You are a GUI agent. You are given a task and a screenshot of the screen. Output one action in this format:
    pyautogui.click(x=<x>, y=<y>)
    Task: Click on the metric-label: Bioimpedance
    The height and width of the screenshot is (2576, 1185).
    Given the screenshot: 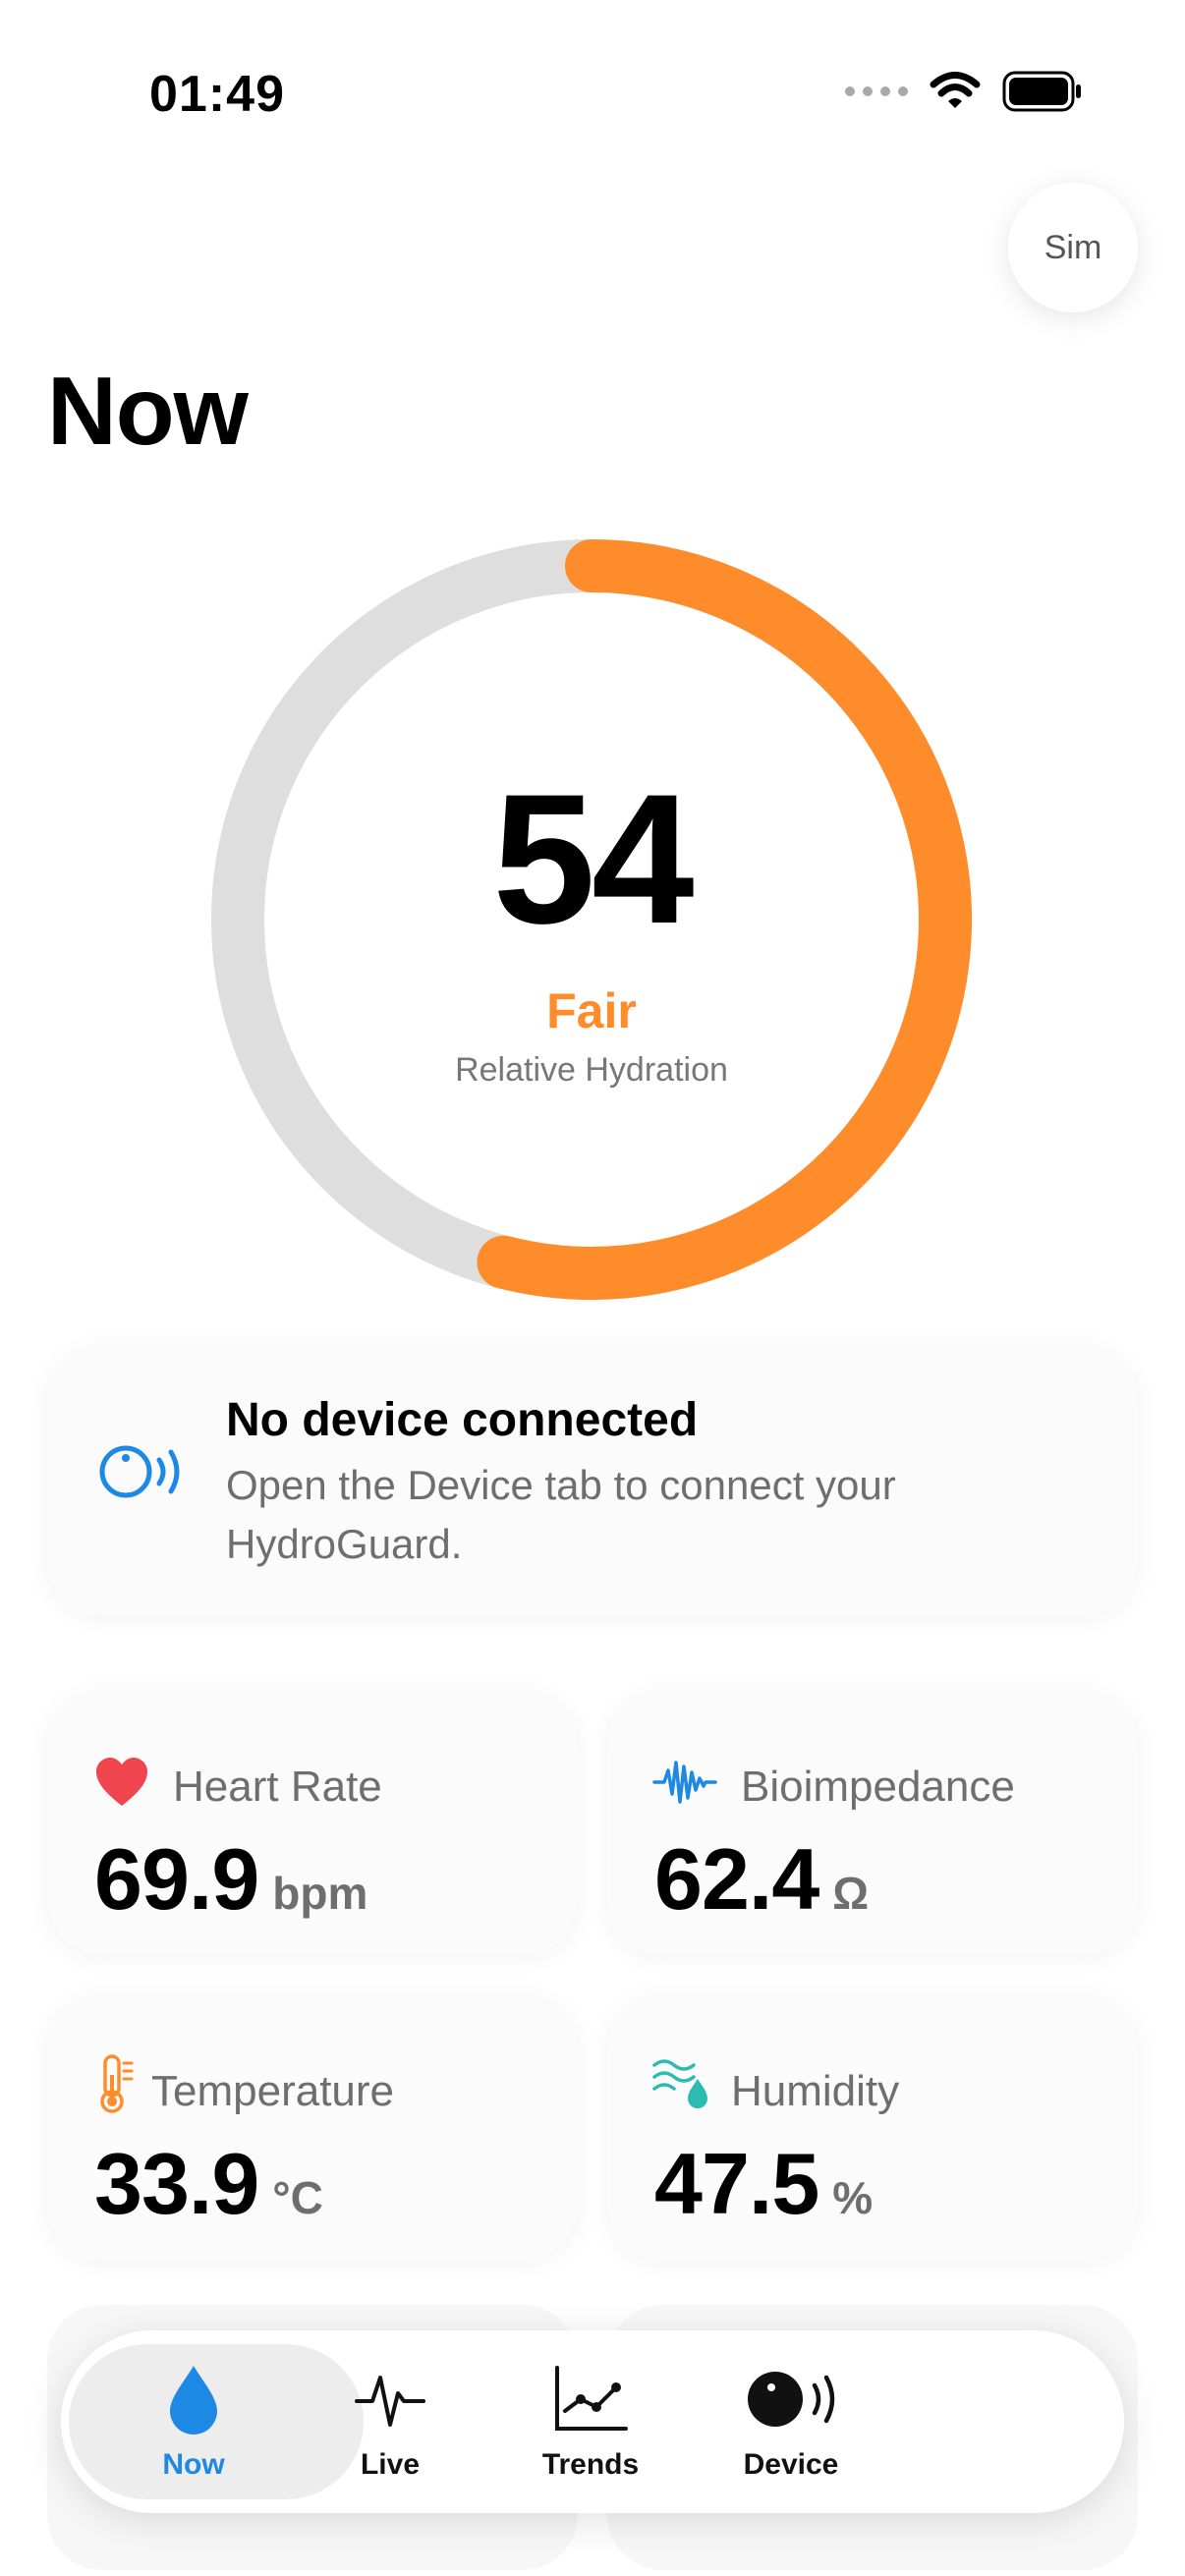 What is the action you would take?
    pyautogui.click(x=878, y=1787)
    